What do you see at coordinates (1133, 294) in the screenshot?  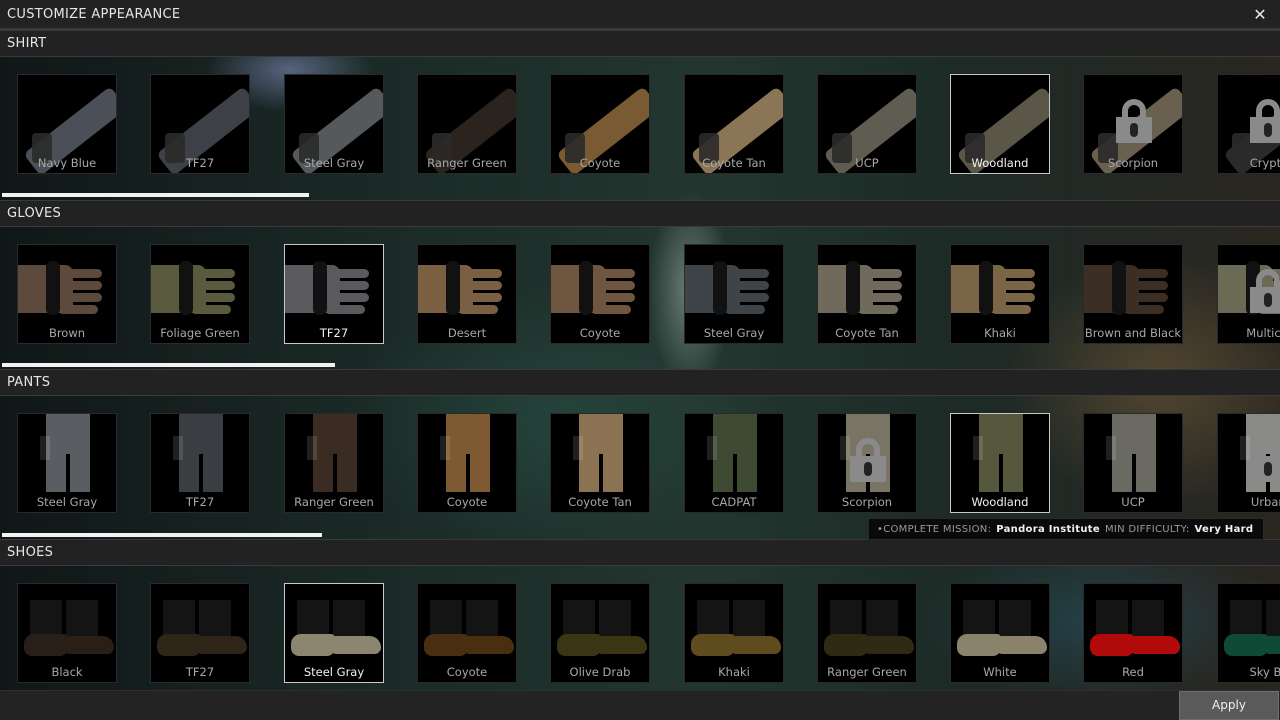 I see `gloves-option: Brown and Black` at bounding box center [1133, 294].